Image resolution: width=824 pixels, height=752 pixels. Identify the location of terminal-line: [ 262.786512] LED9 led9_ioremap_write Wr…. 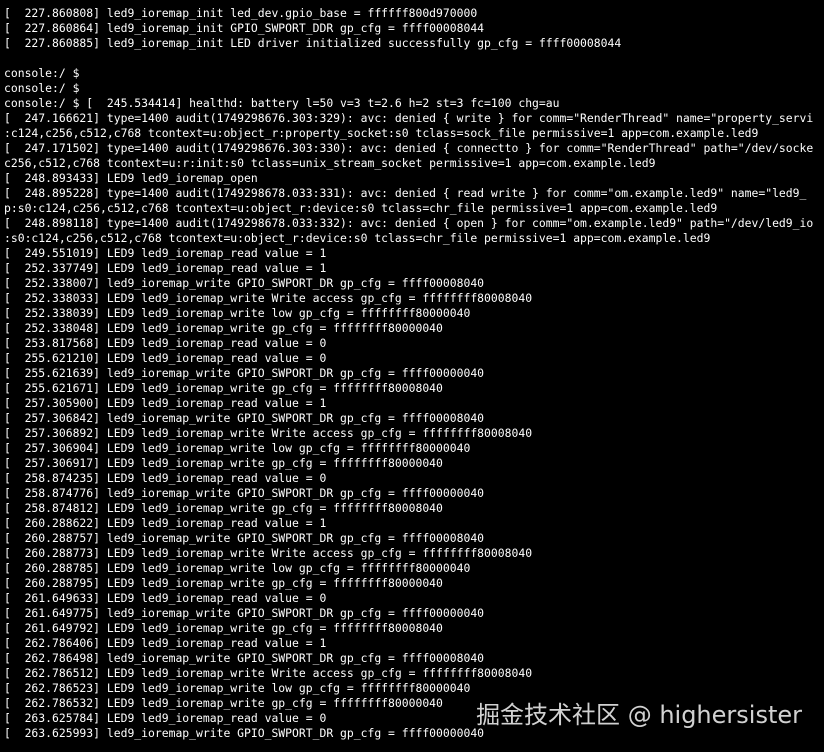
(268, 673).